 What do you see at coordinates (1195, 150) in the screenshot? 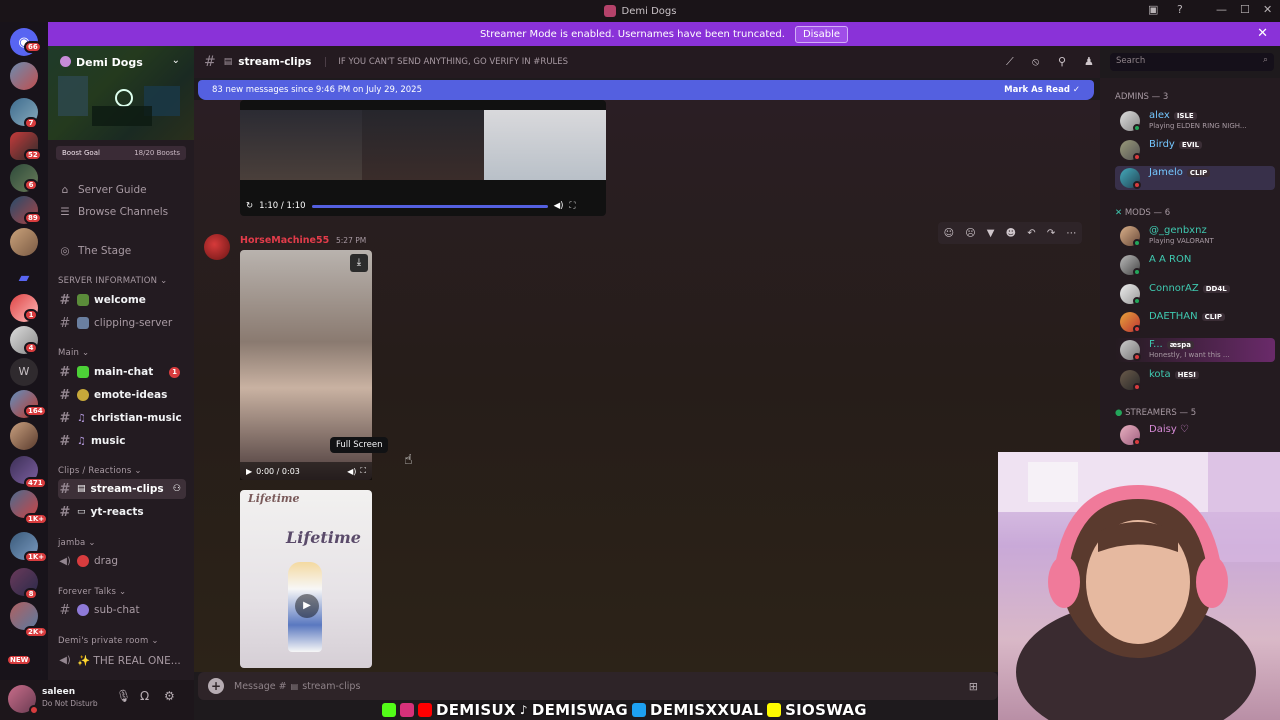
I see `member-item: Birdy EVIL` at bounding box center [1195, 150].